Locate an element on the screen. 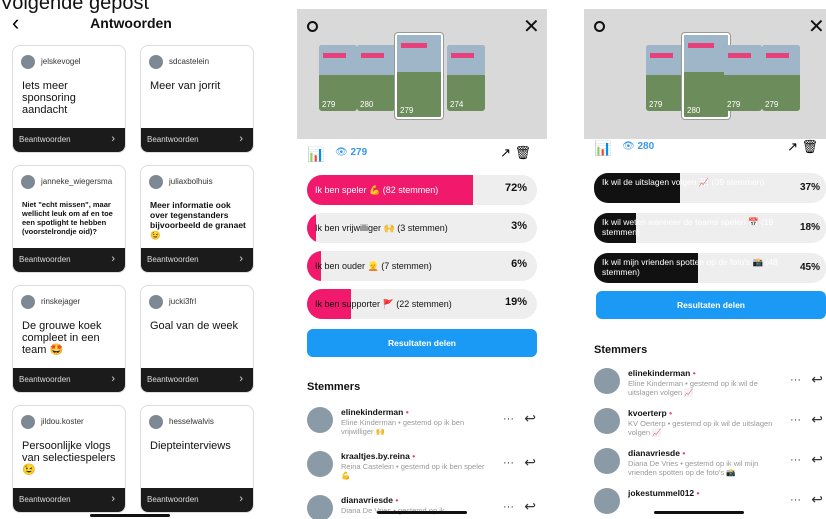  voter-handle: kraaltjes.by.reina • is located at coordinates (378, 456).